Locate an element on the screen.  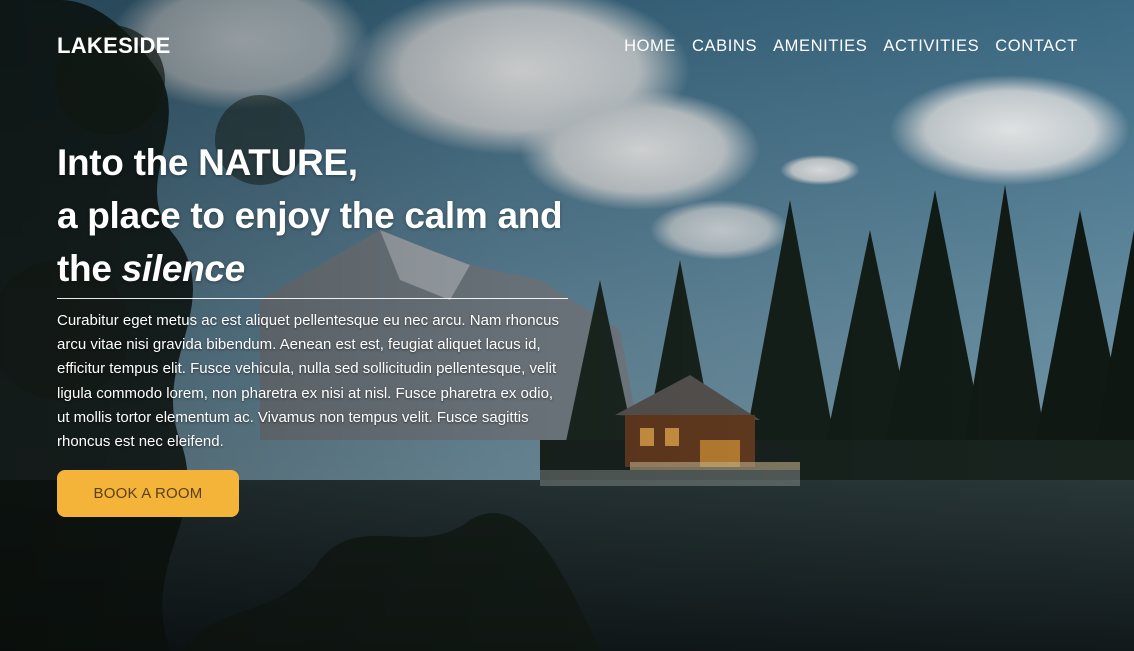
headline-line-1: Into the NATURE, is located at coordinates (207, 162).